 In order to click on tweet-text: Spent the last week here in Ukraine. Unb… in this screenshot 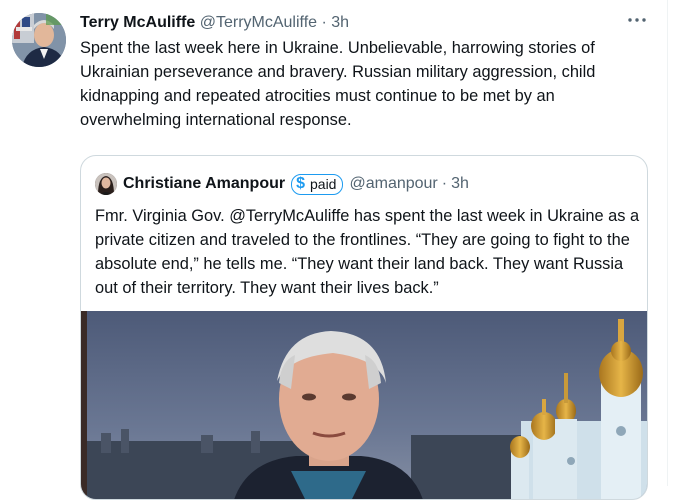, I will do `click(338, 84)`.